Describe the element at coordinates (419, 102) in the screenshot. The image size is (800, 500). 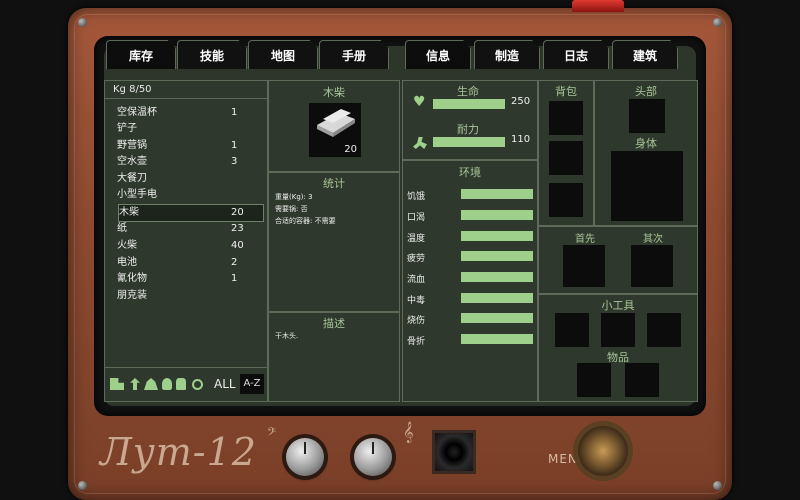
I see `heart-icon: ♥` at that location.